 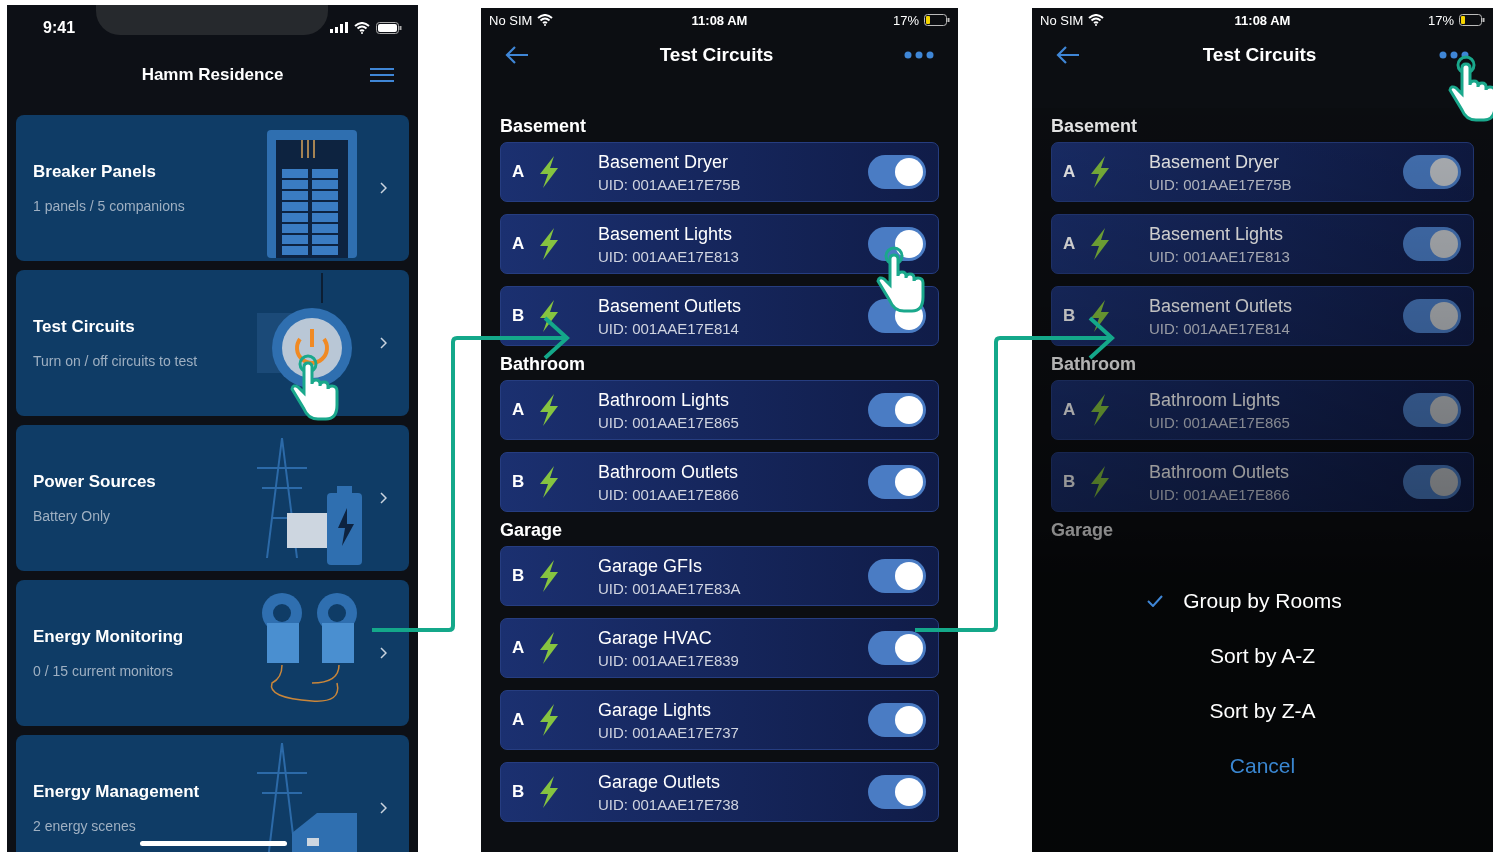 I want to click on feature-card: Energy Management 2 energy scenes, so click(x=212, y=793).